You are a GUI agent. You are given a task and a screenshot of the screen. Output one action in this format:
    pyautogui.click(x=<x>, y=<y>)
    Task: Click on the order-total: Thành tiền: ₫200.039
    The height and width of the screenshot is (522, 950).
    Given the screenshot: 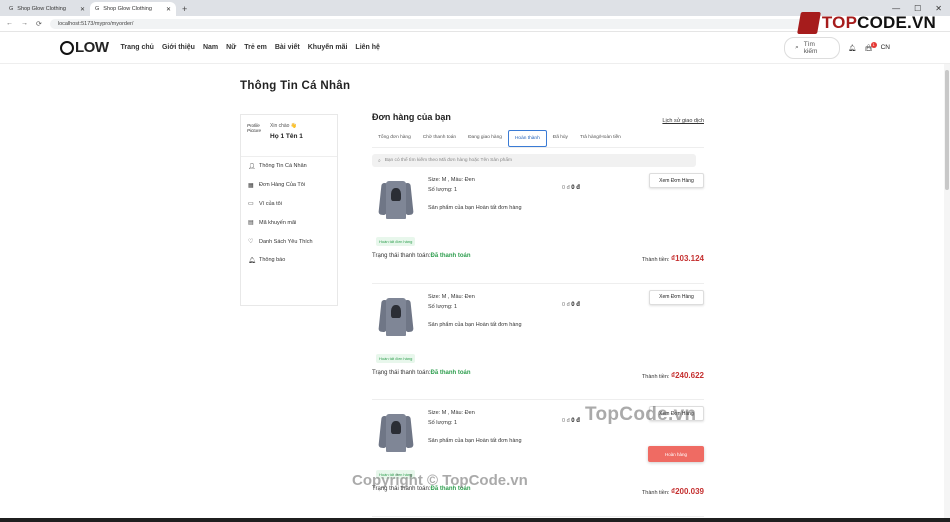 What is the action you would take?
    pyautogui.click(x=672, y=491)
    